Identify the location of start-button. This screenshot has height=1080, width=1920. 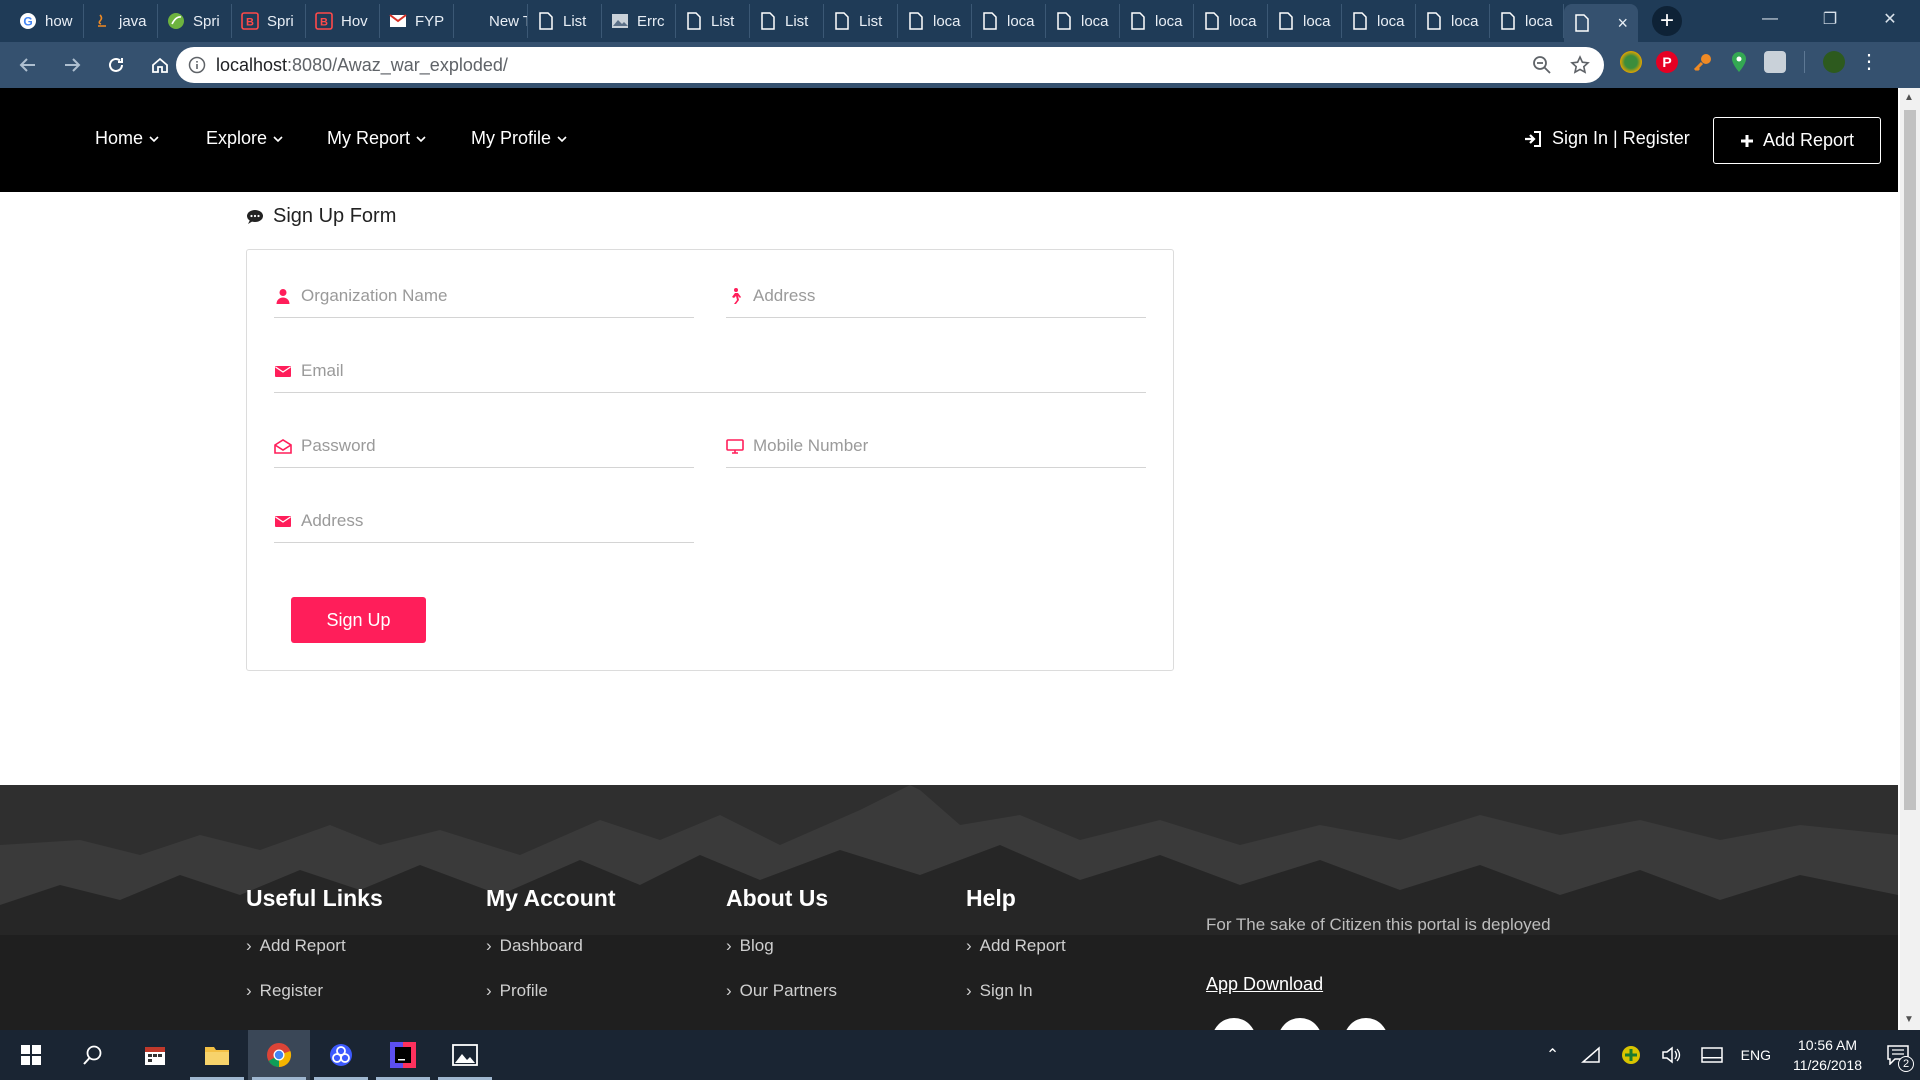
(31, 1055).